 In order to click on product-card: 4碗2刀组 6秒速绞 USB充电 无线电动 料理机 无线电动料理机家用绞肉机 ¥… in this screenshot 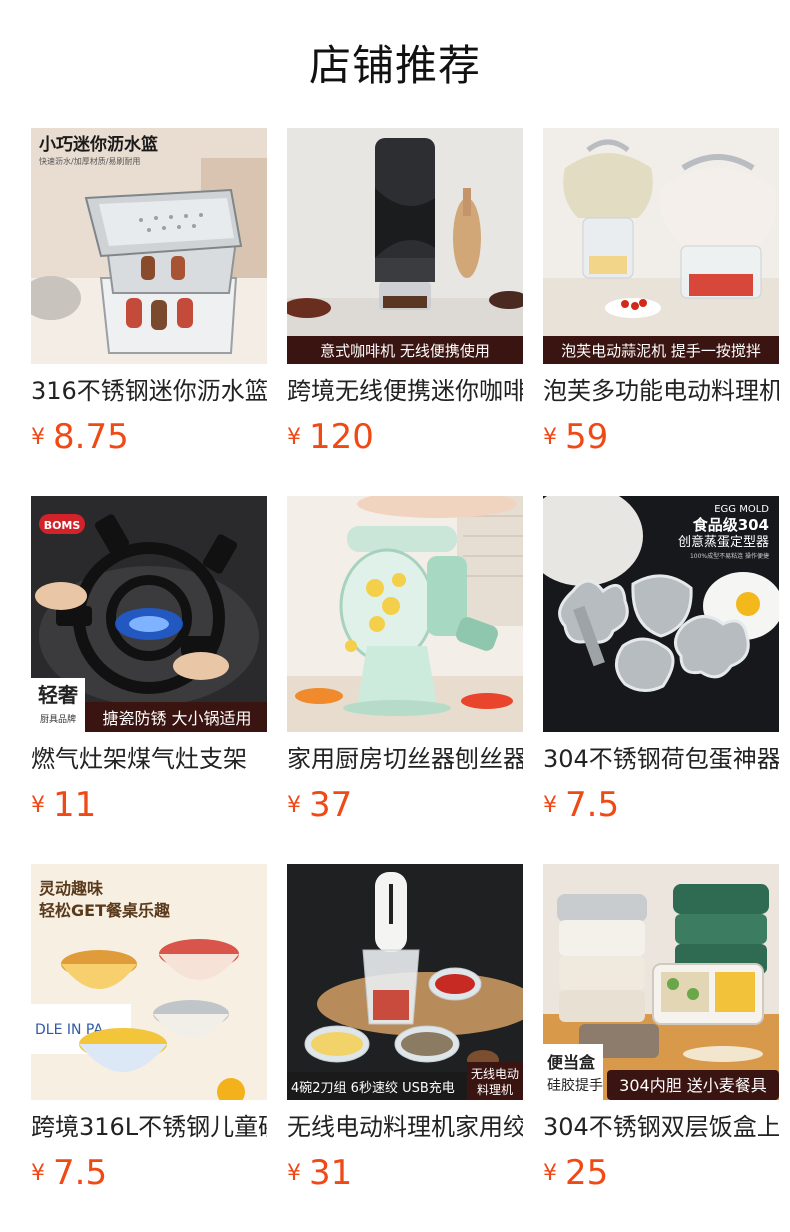, I will do `click(405, 1048)`.